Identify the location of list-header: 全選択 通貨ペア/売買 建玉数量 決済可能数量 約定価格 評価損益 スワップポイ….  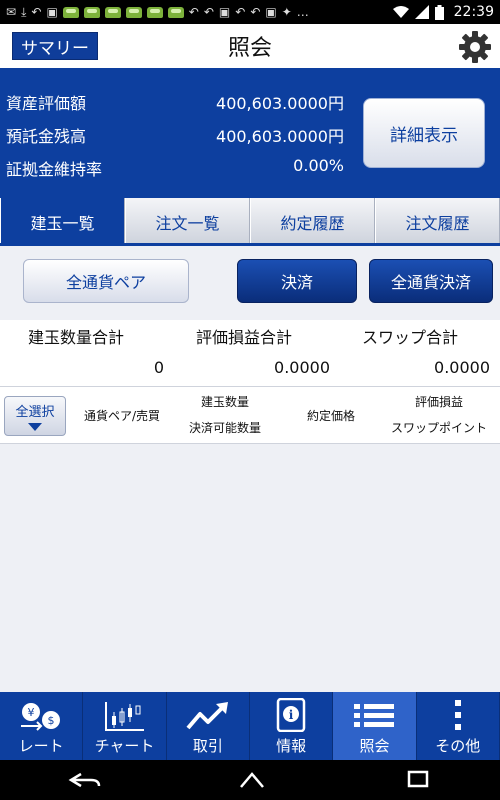
(250, 415).